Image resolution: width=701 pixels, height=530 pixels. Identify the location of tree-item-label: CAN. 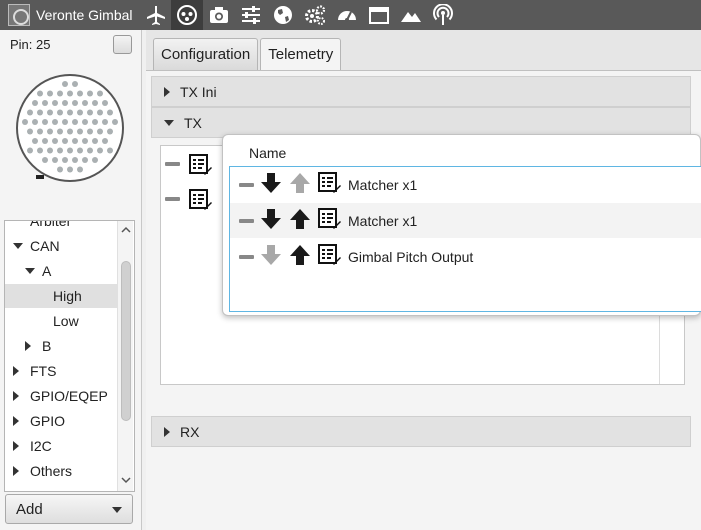
(45, 246).